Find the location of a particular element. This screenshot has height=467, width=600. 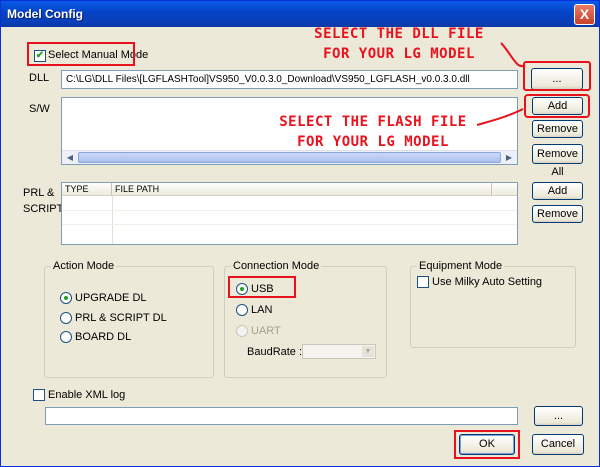

column-header-filler is located at coordinates (504, 189).